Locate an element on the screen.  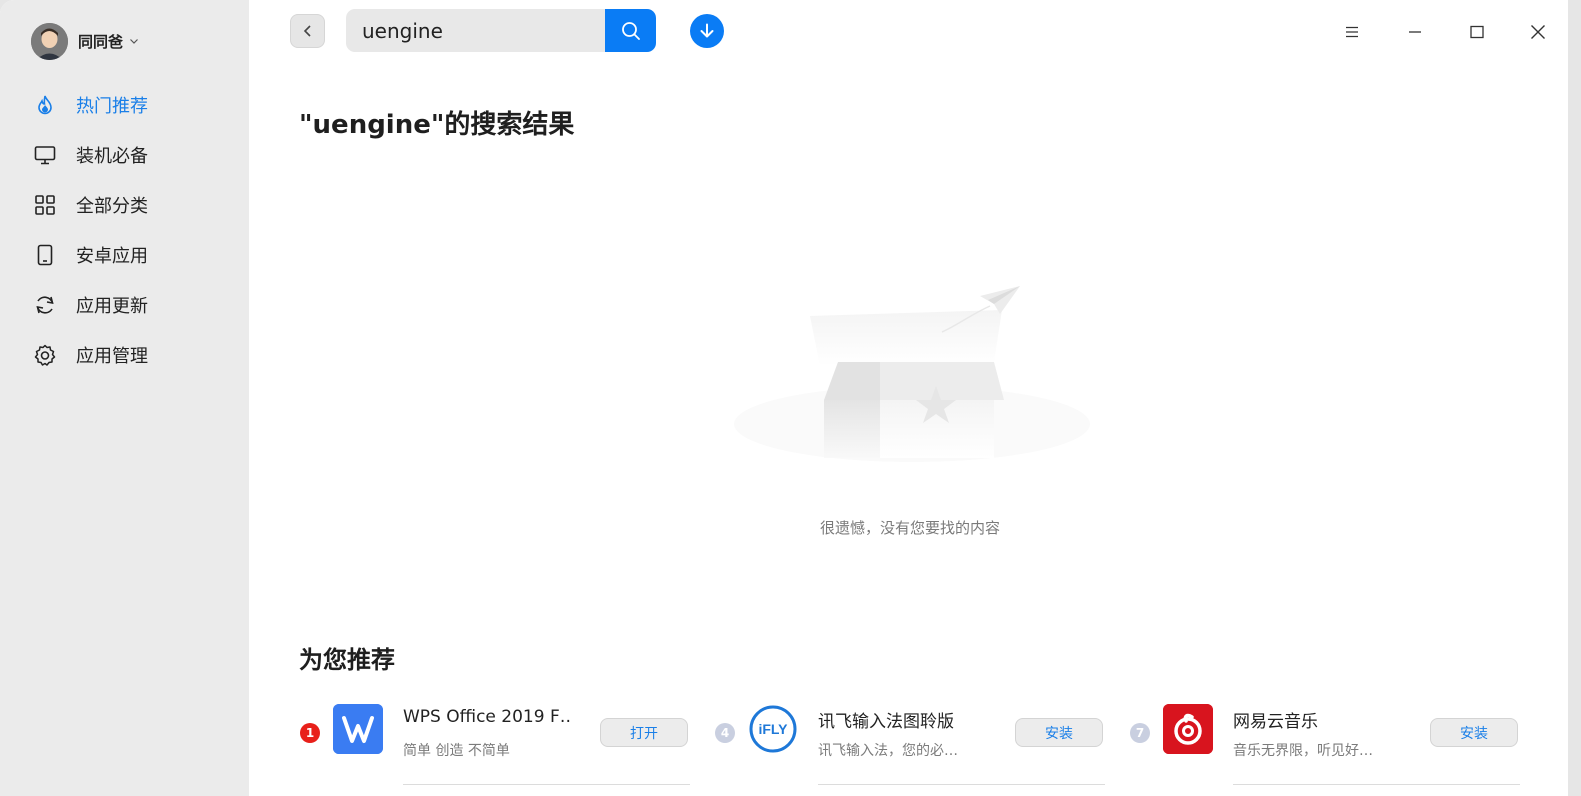
sidebar-item-updates: 应用更新 is located at coordinates (124, 305).